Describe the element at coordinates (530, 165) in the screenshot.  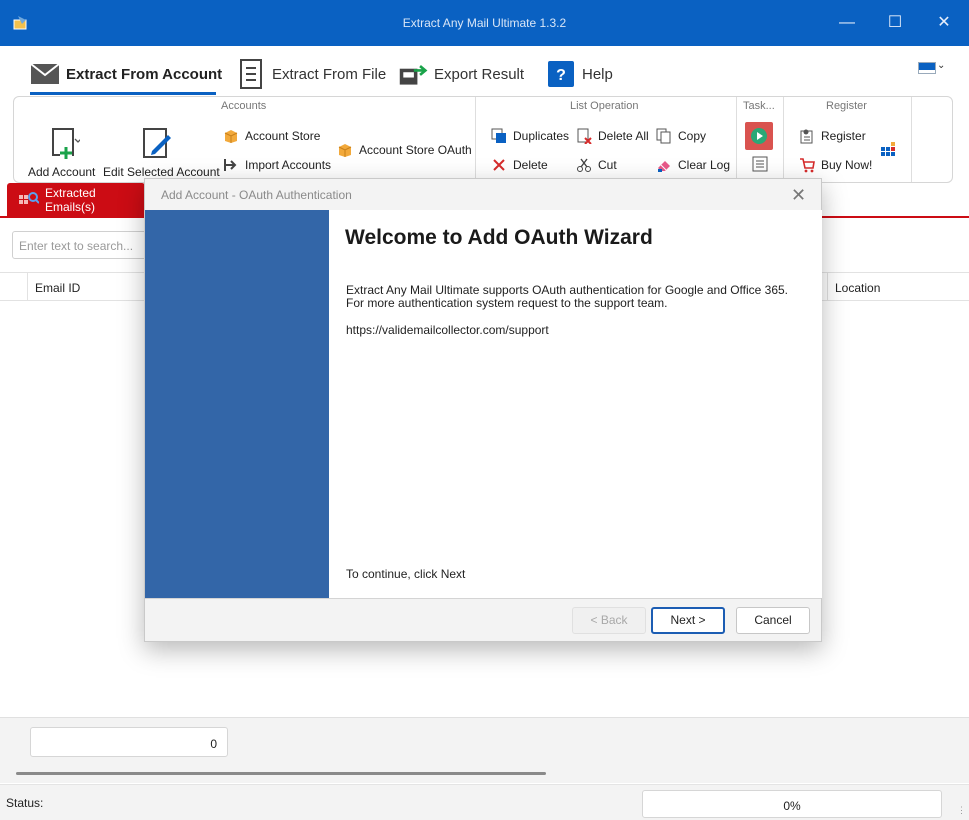
I see `delete-label: Delete` at that location.